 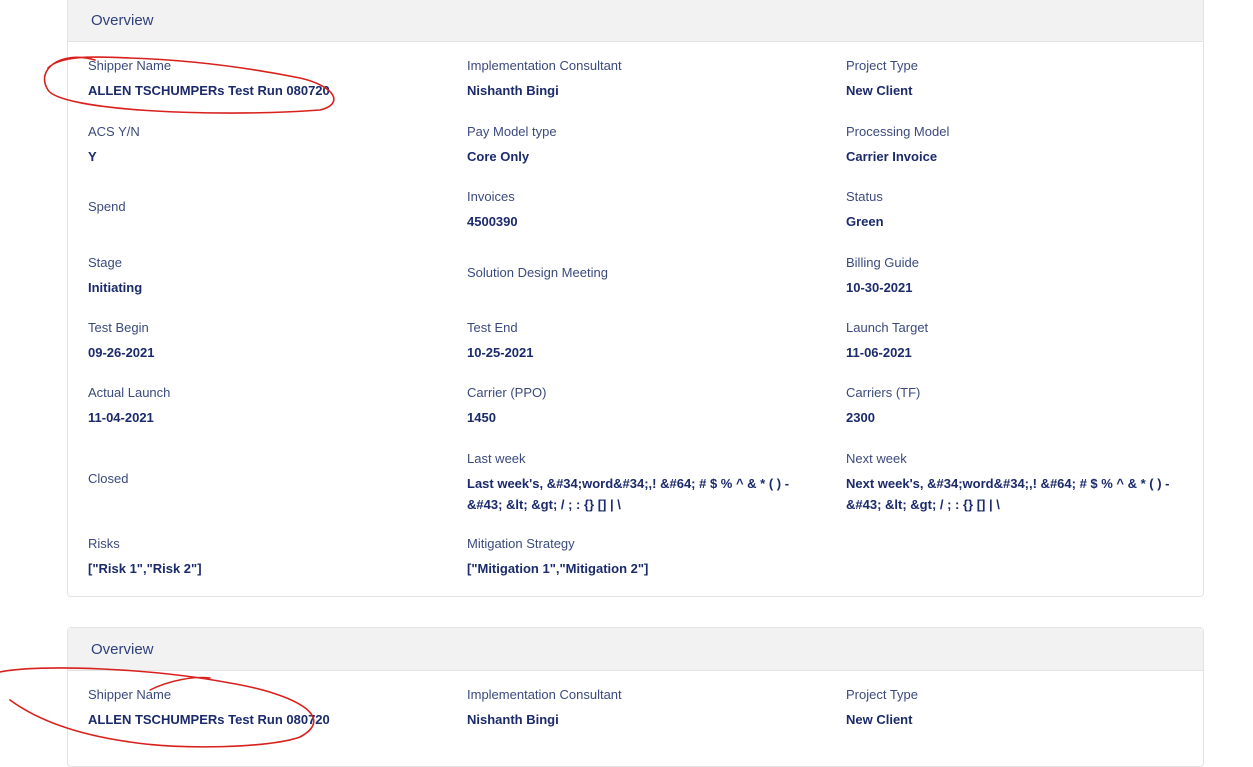 What do you see at coordinates (498, 156) in the screenshot?
I see `field-value: Core Only` at bounding box center [498, 156].